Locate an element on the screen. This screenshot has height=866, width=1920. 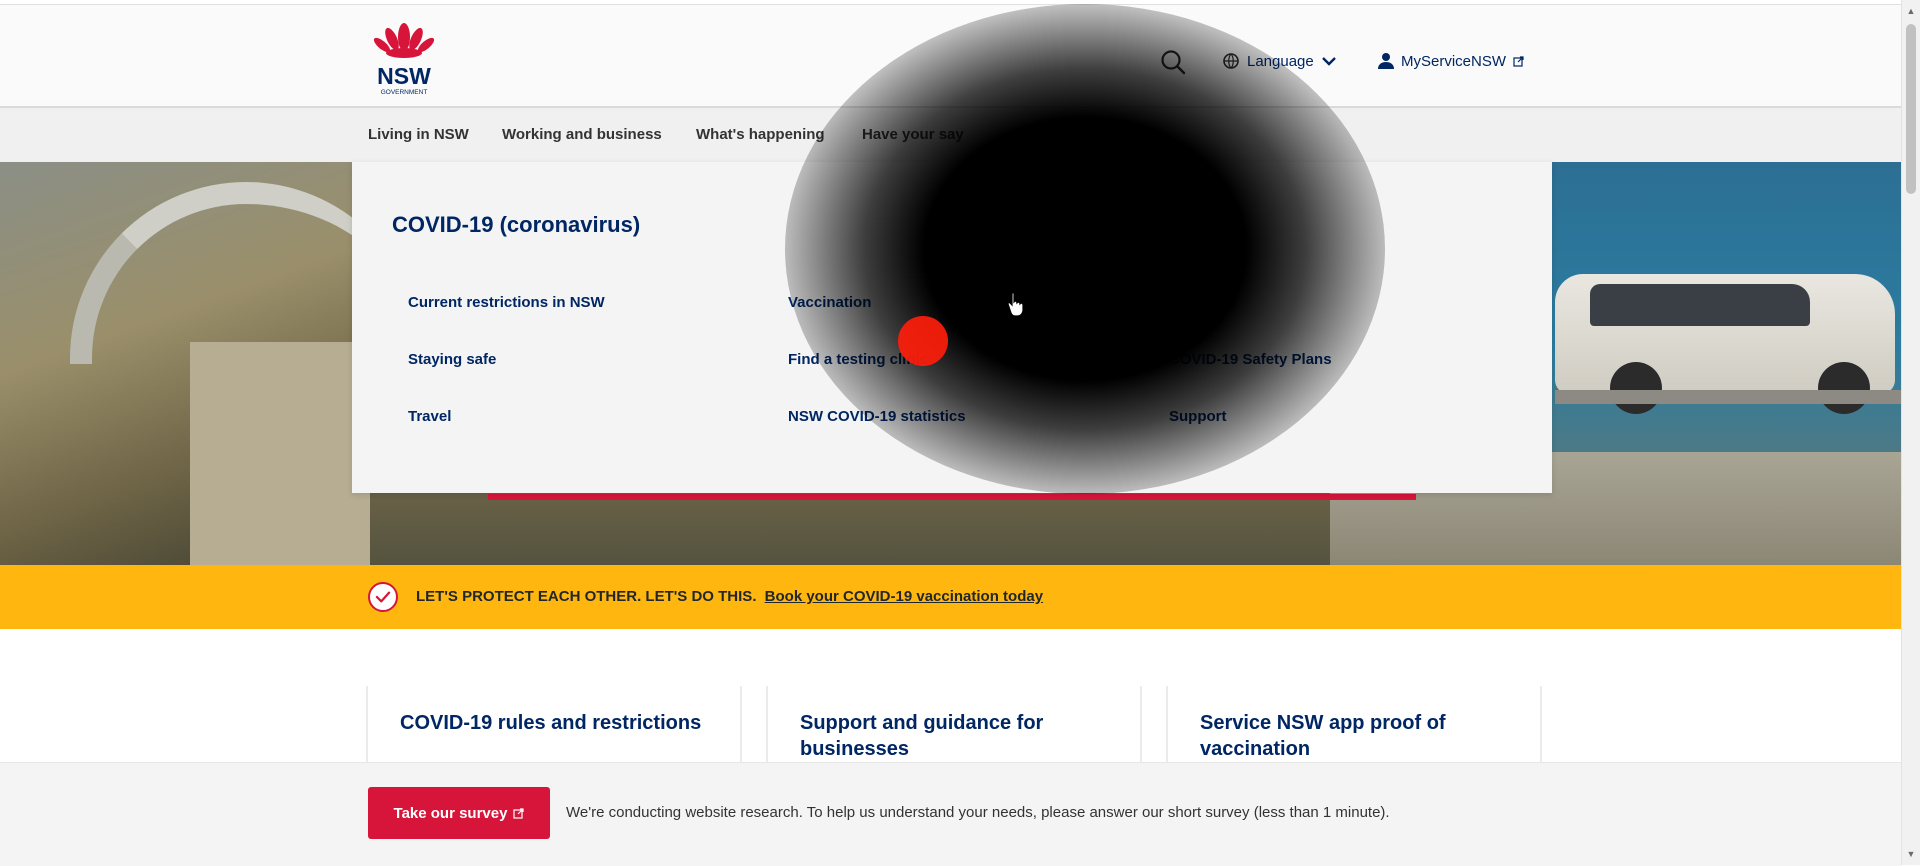
nsw-government-logo: NSW GOVERNMENT is located at coordinates (404, 57).